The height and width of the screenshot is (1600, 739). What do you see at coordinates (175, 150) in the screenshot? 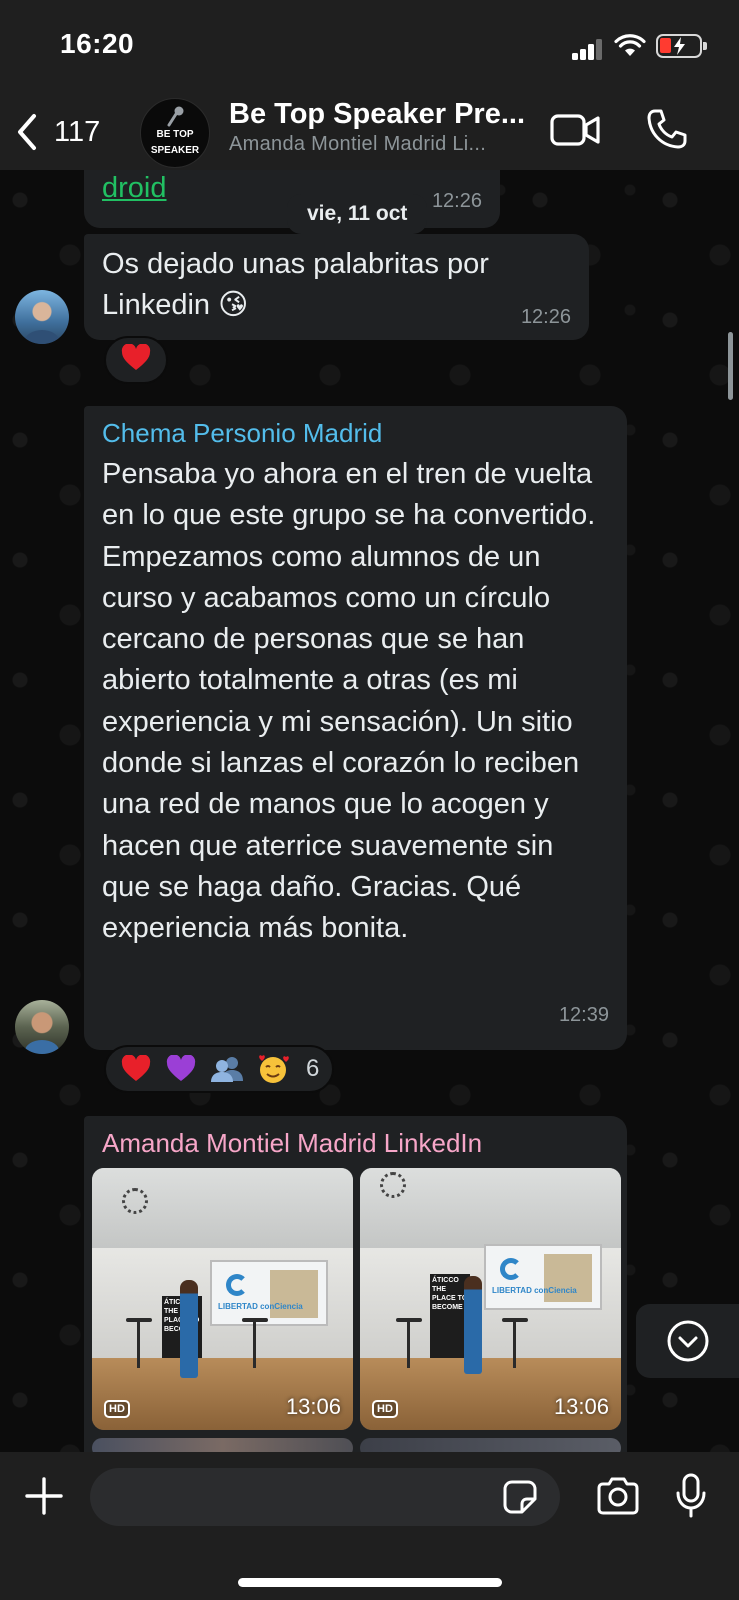
I see `logo-text-bottom: SPEAKER` at bounding box center [175, 150].